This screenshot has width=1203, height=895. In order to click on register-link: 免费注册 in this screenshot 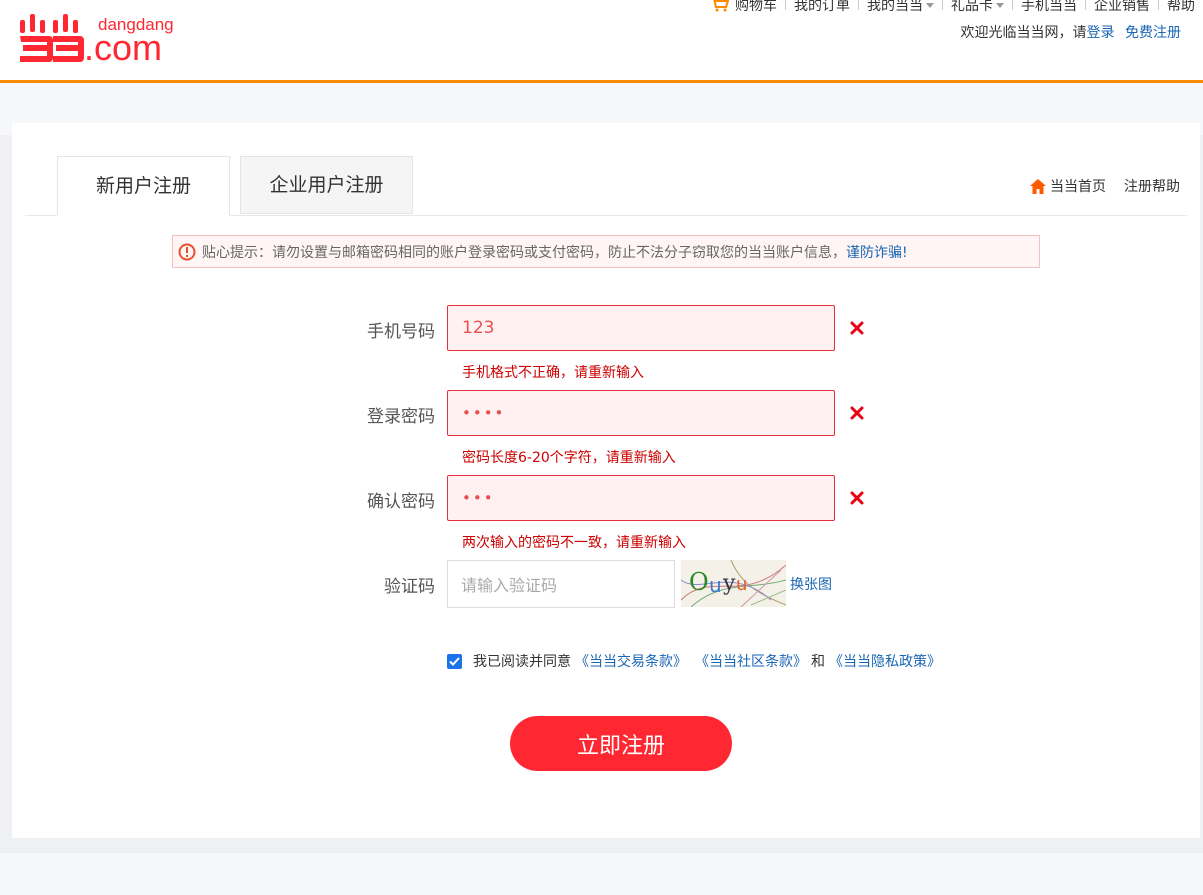, I will do `click(1153, 33)`.